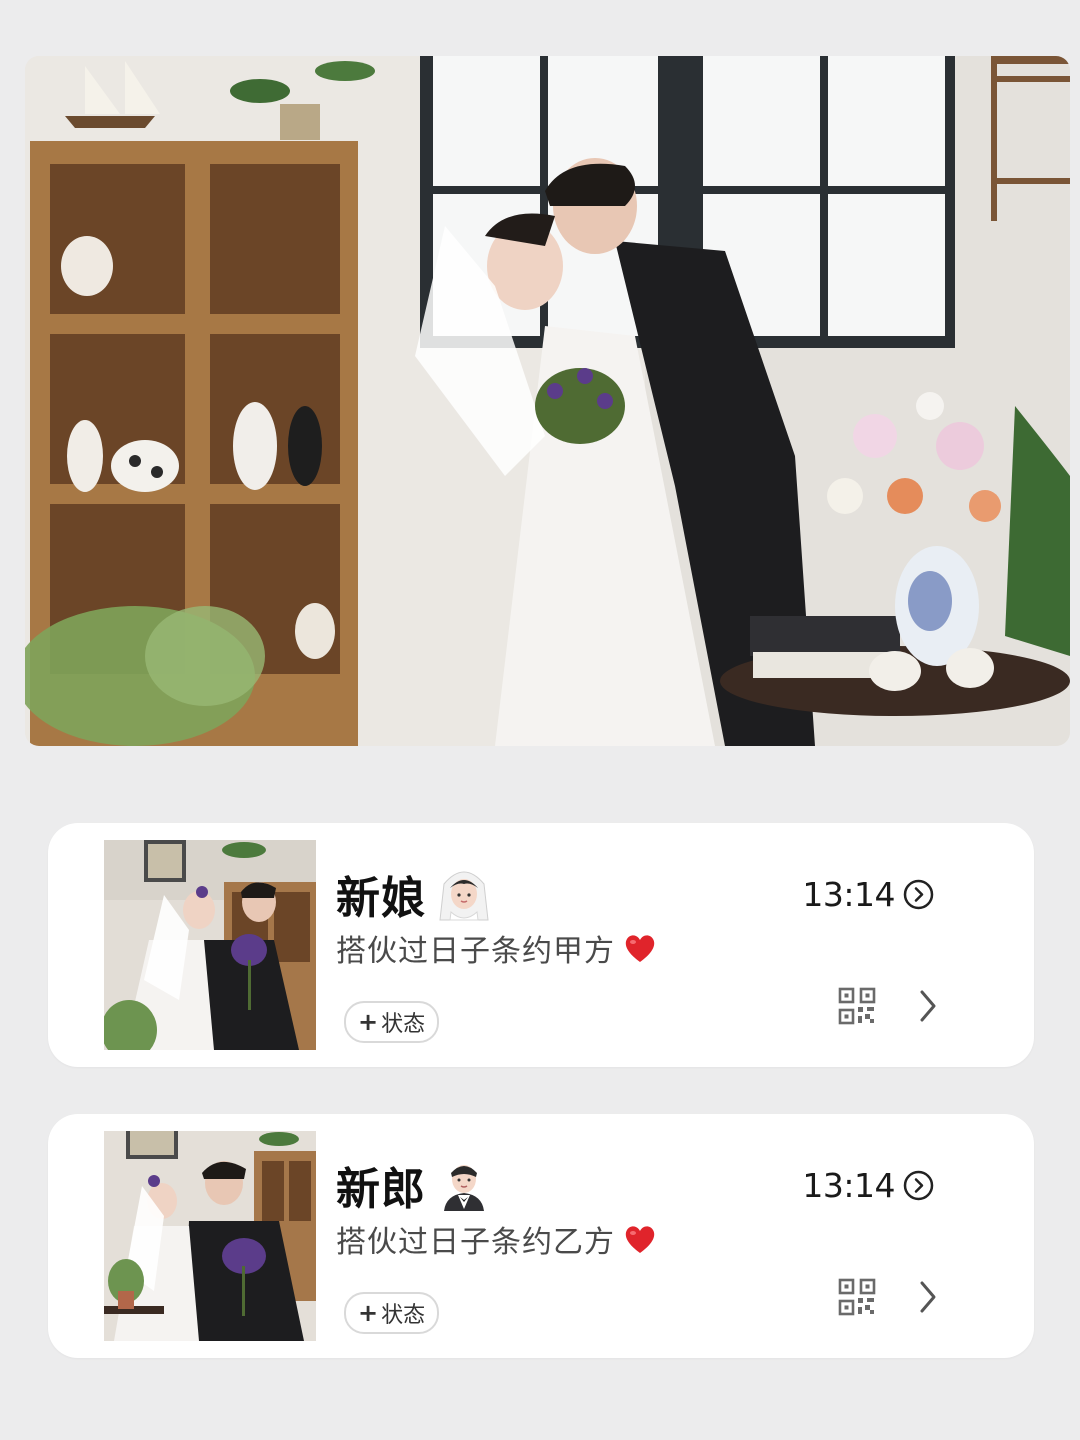  I want to click on groom-time-row: 13:14, so click(868, 1185).